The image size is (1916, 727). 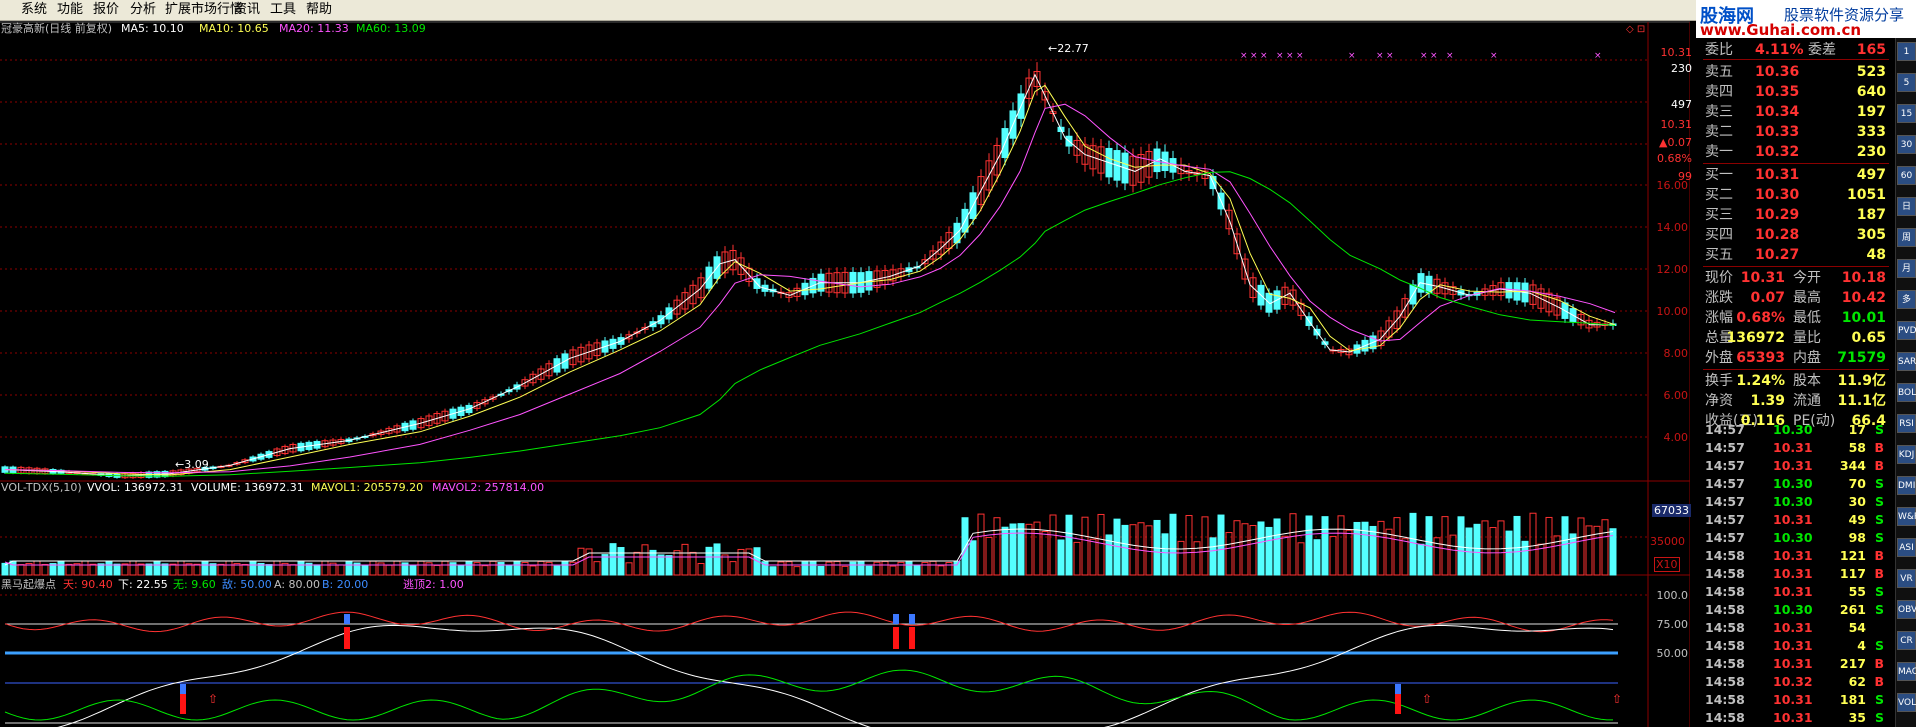 What do you see at coordinates (1906, 423) in the screenshot?
I see `toolbar-button: RSI` at bounding box center [1906, 423].